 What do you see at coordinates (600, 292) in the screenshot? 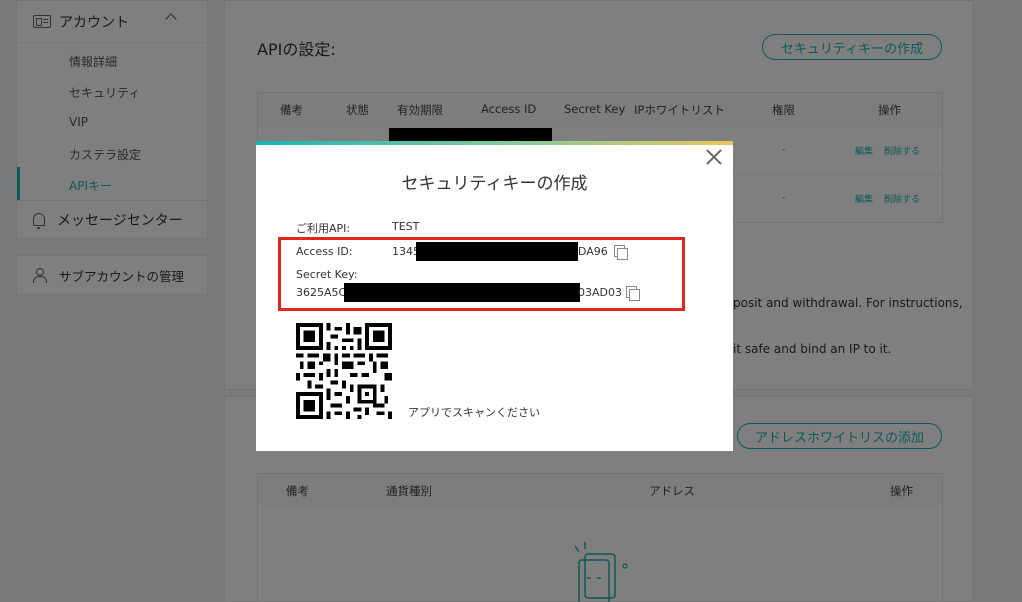
I see `secret-key-suffix: 03AD03` at bounding box center [600, 292].